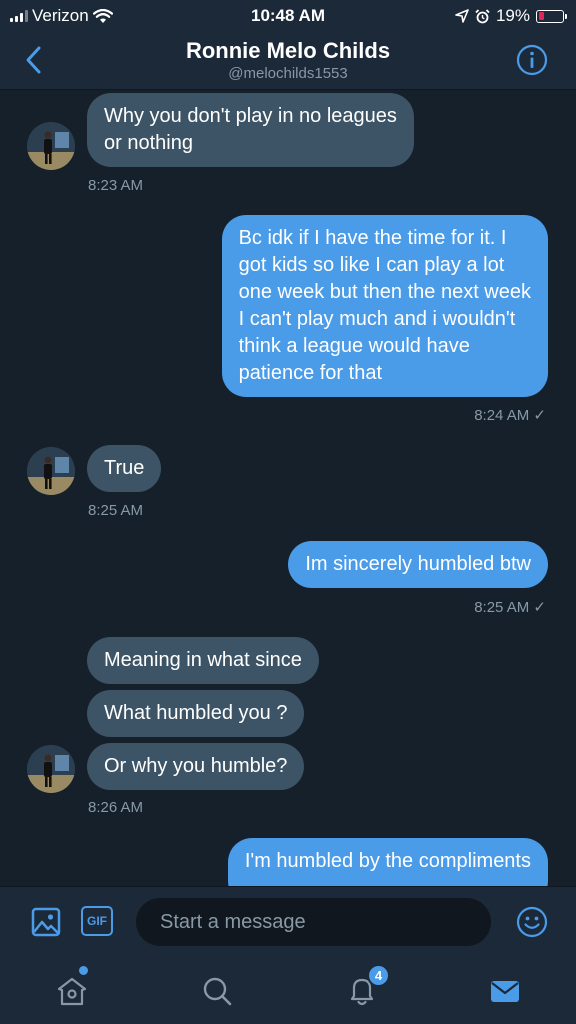 The image size is (576, 1024). I want to click on home-new-dot, so click(83, 970).